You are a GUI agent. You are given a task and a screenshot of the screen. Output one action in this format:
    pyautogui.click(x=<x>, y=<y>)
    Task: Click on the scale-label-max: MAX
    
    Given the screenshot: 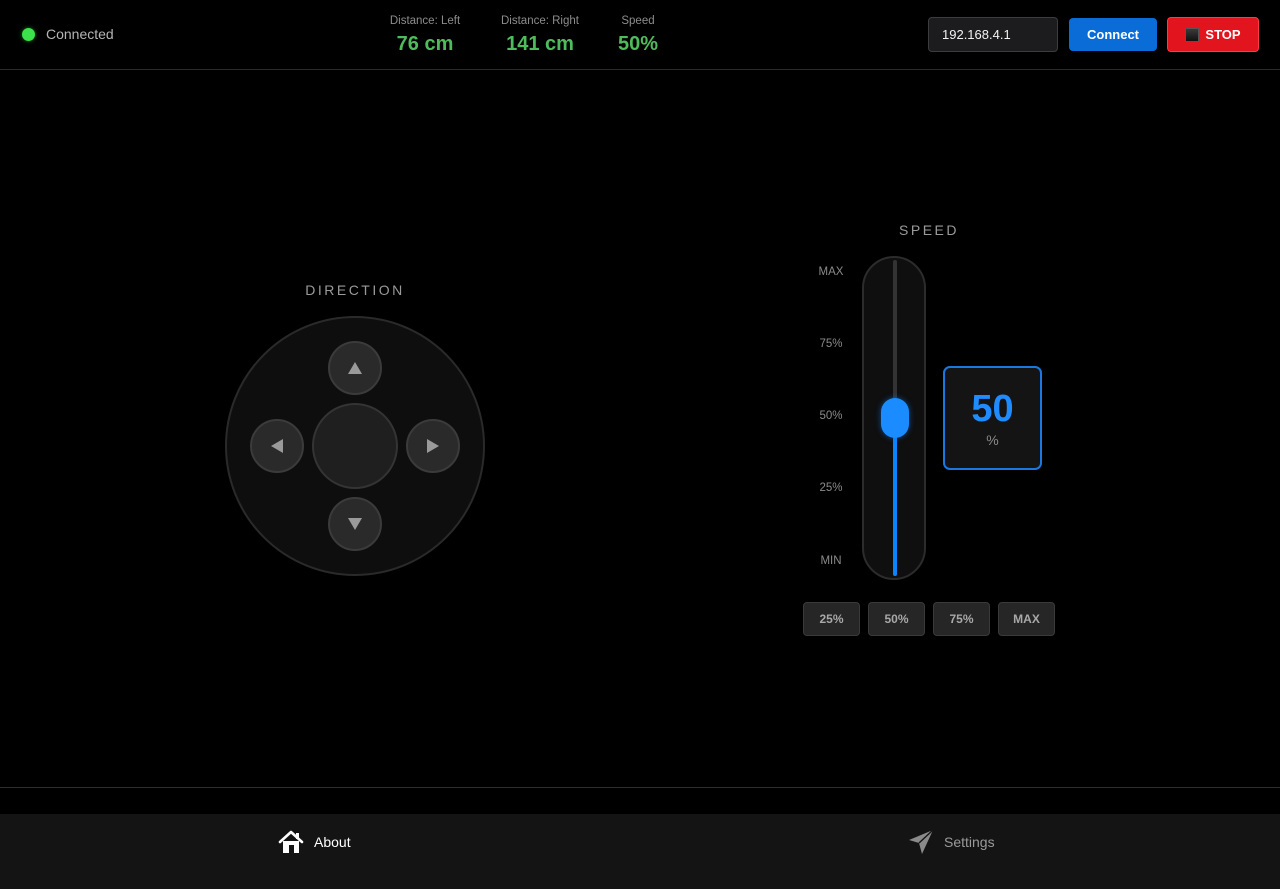 What is the action you would take?
    pyautogui.click(x=831, y=272)
    